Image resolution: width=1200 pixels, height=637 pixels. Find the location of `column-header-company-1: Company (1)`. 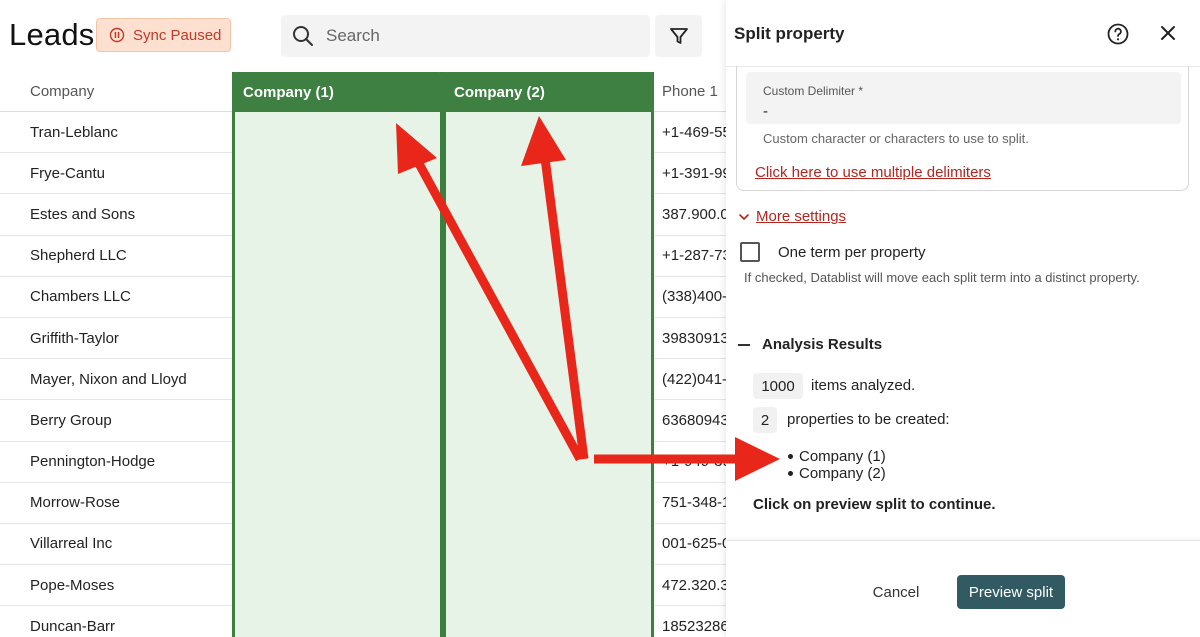

column-header-company-1: Company (1) is located at coordinates (337, 92).